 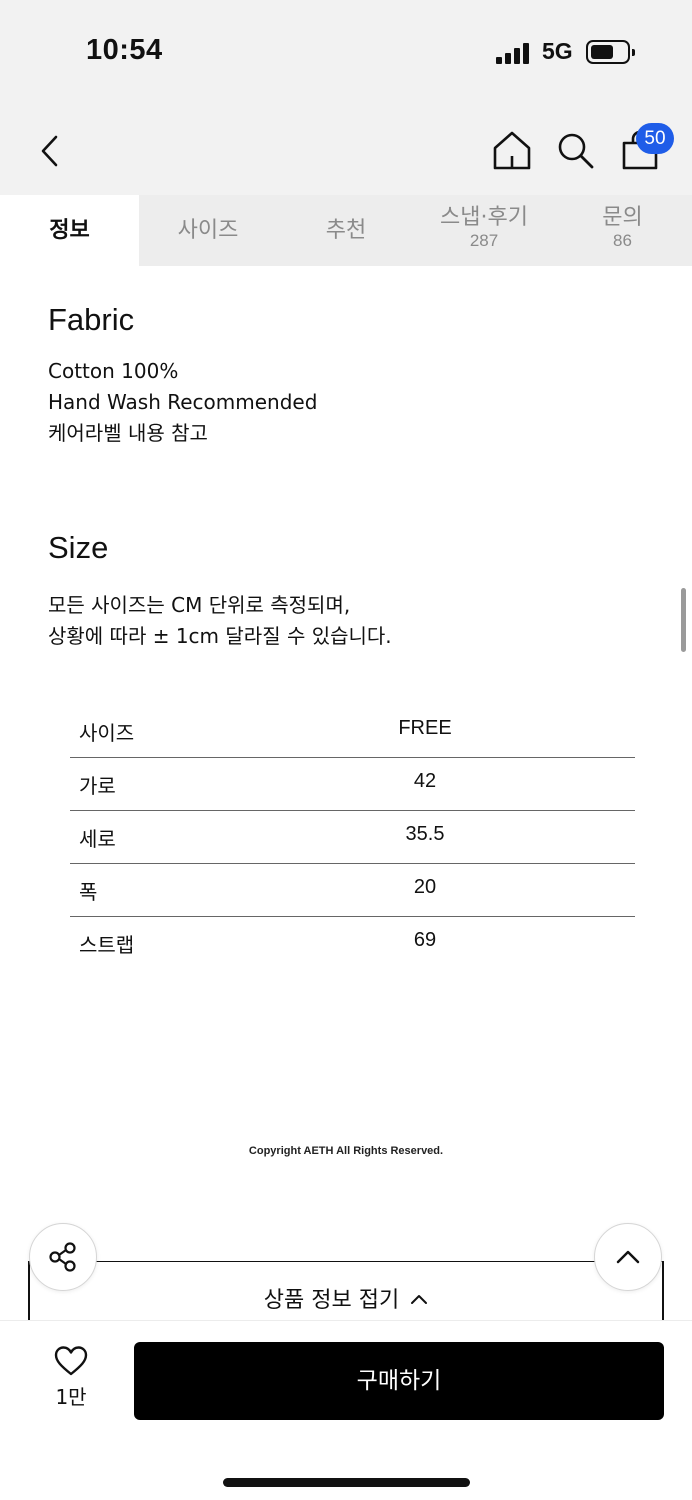 What do you see at coordinates (484, 240) in the screenshot?
I see `tab-snap-review-count: 287` at bounding box center [484, 240].